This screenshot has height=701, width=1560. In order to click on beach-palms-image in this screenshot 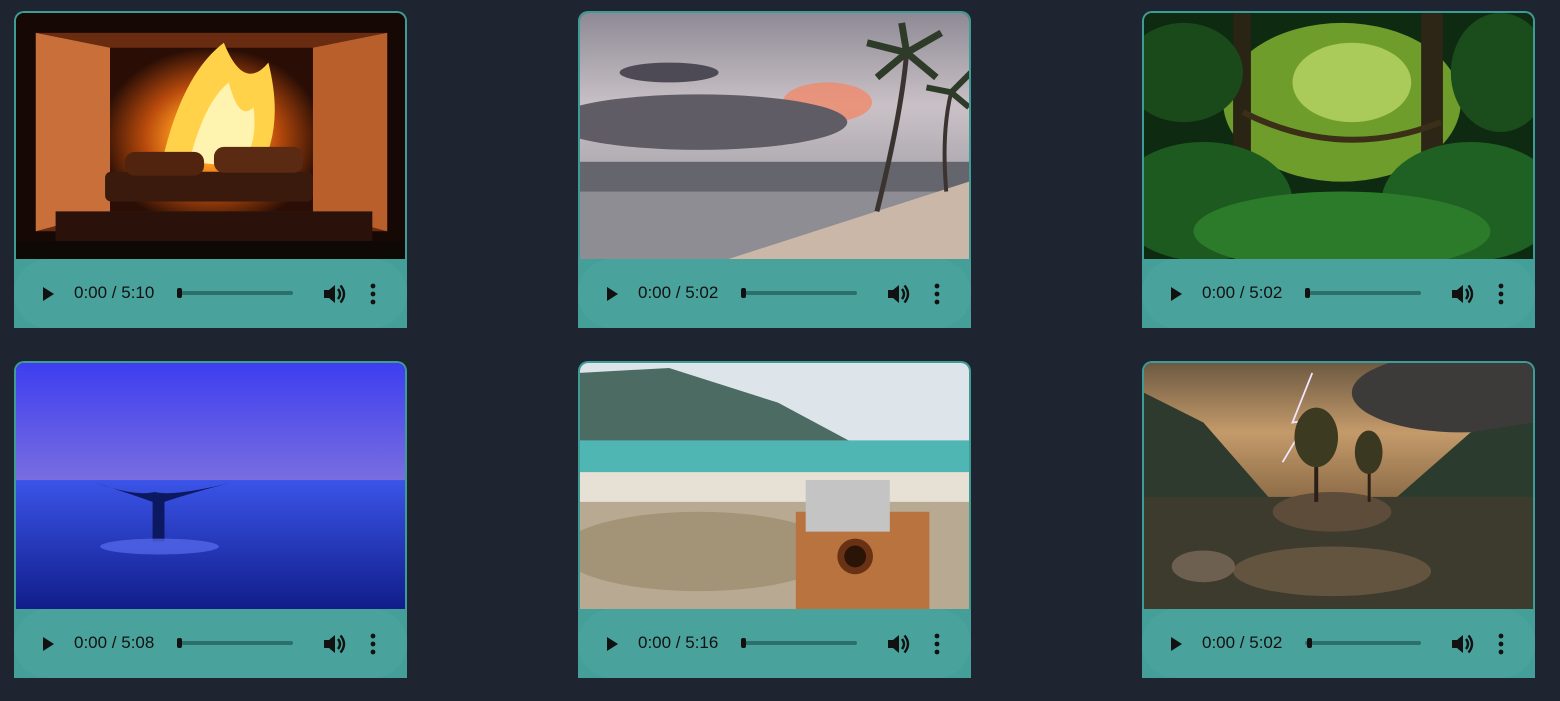, I will do `click(774, 135)`.